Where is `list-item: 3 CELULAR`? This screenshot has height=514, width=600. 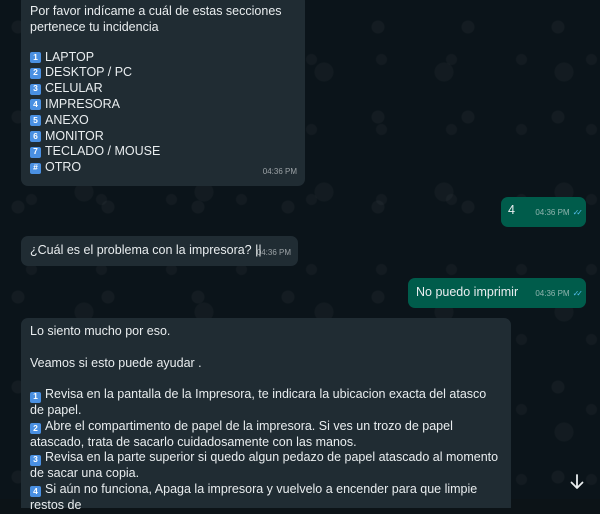 list-item: 3 CELULAR is located at coordinates (163, 89).